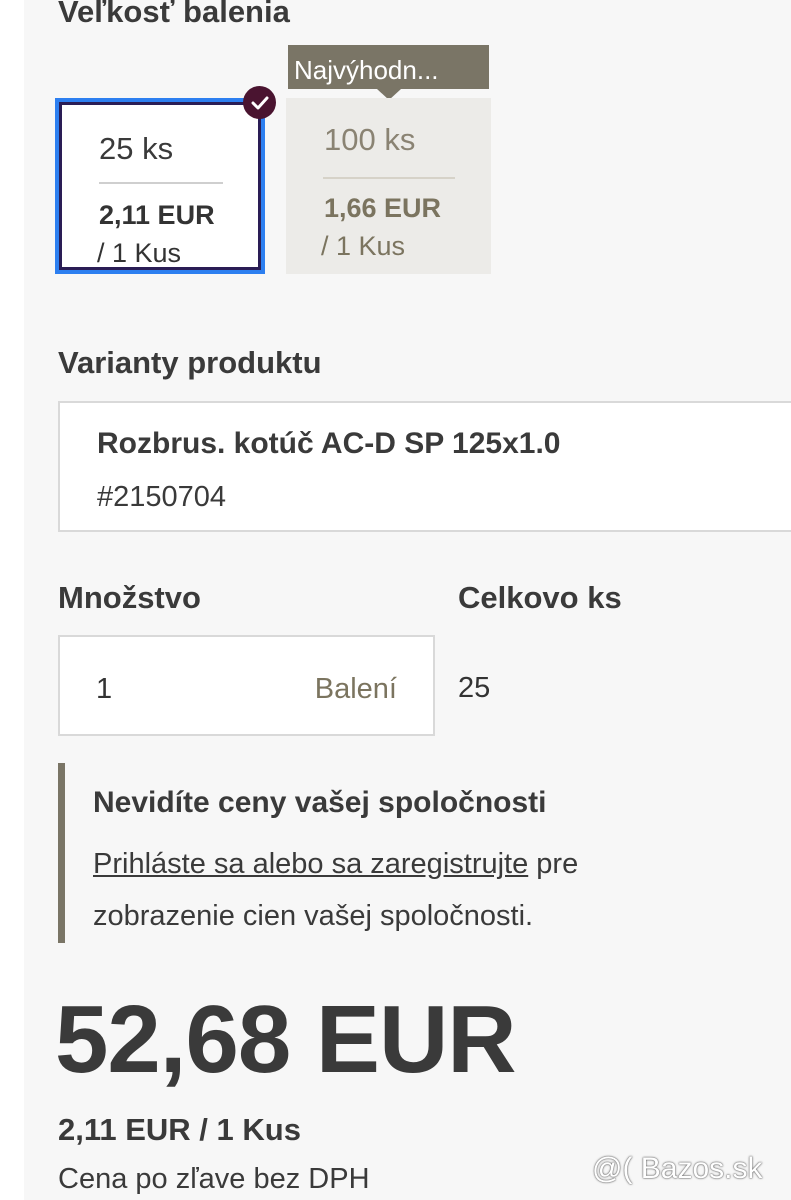 This screenshot has height=1200, width=791. I want to click on total-price: 52,68 EUR, so click(286, 1039).